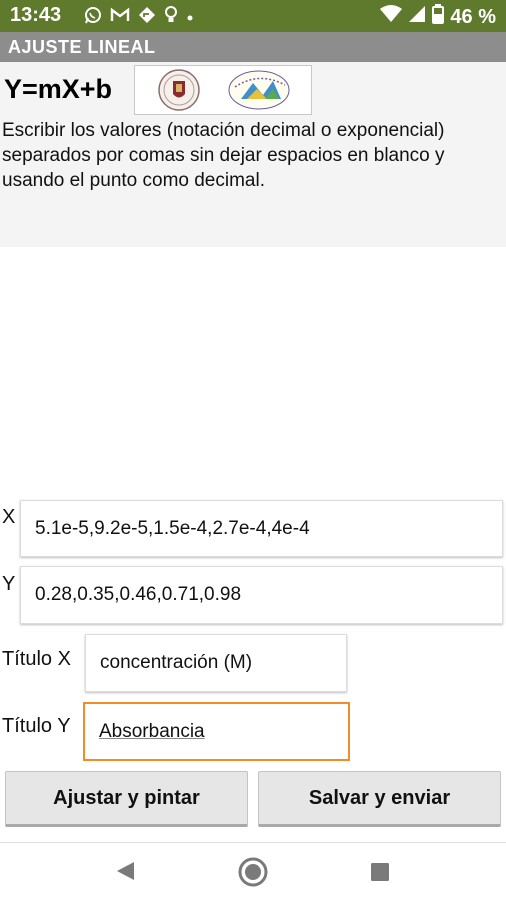 This screenshot has width=506, height=901. Describe the element at coordinates (36, 659) in the screenshot. I see `title-x-label: Título X` at that location.